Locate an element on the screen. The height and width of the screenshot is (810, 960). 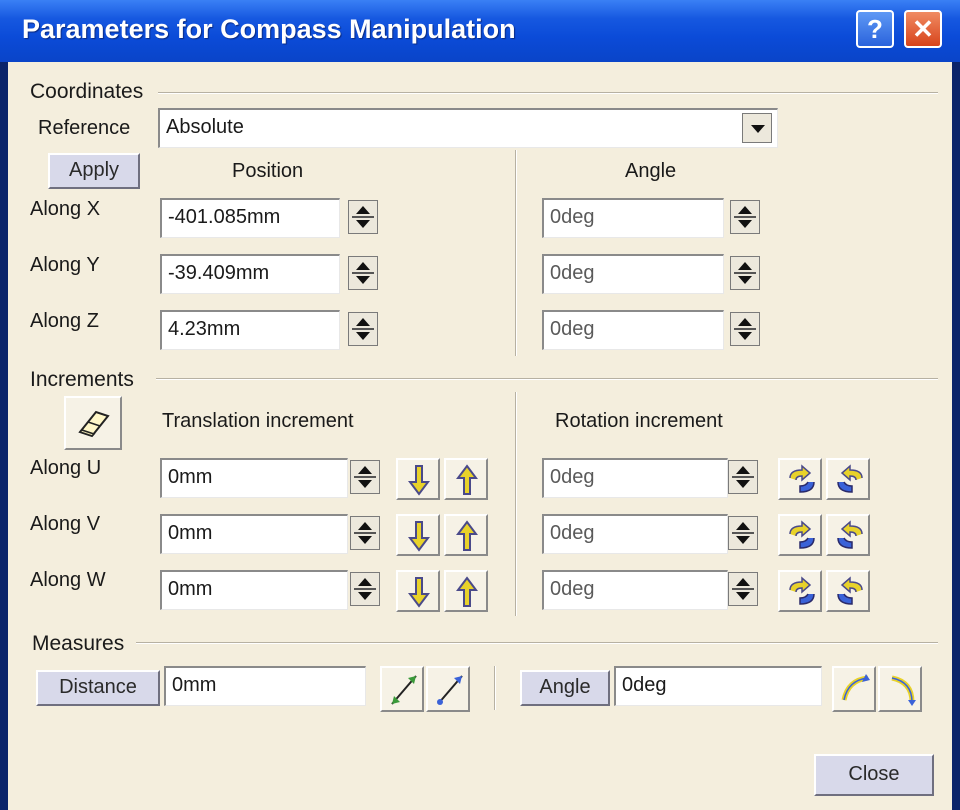
position-z-input: 4.23mm is located at coordinates (250, 330).